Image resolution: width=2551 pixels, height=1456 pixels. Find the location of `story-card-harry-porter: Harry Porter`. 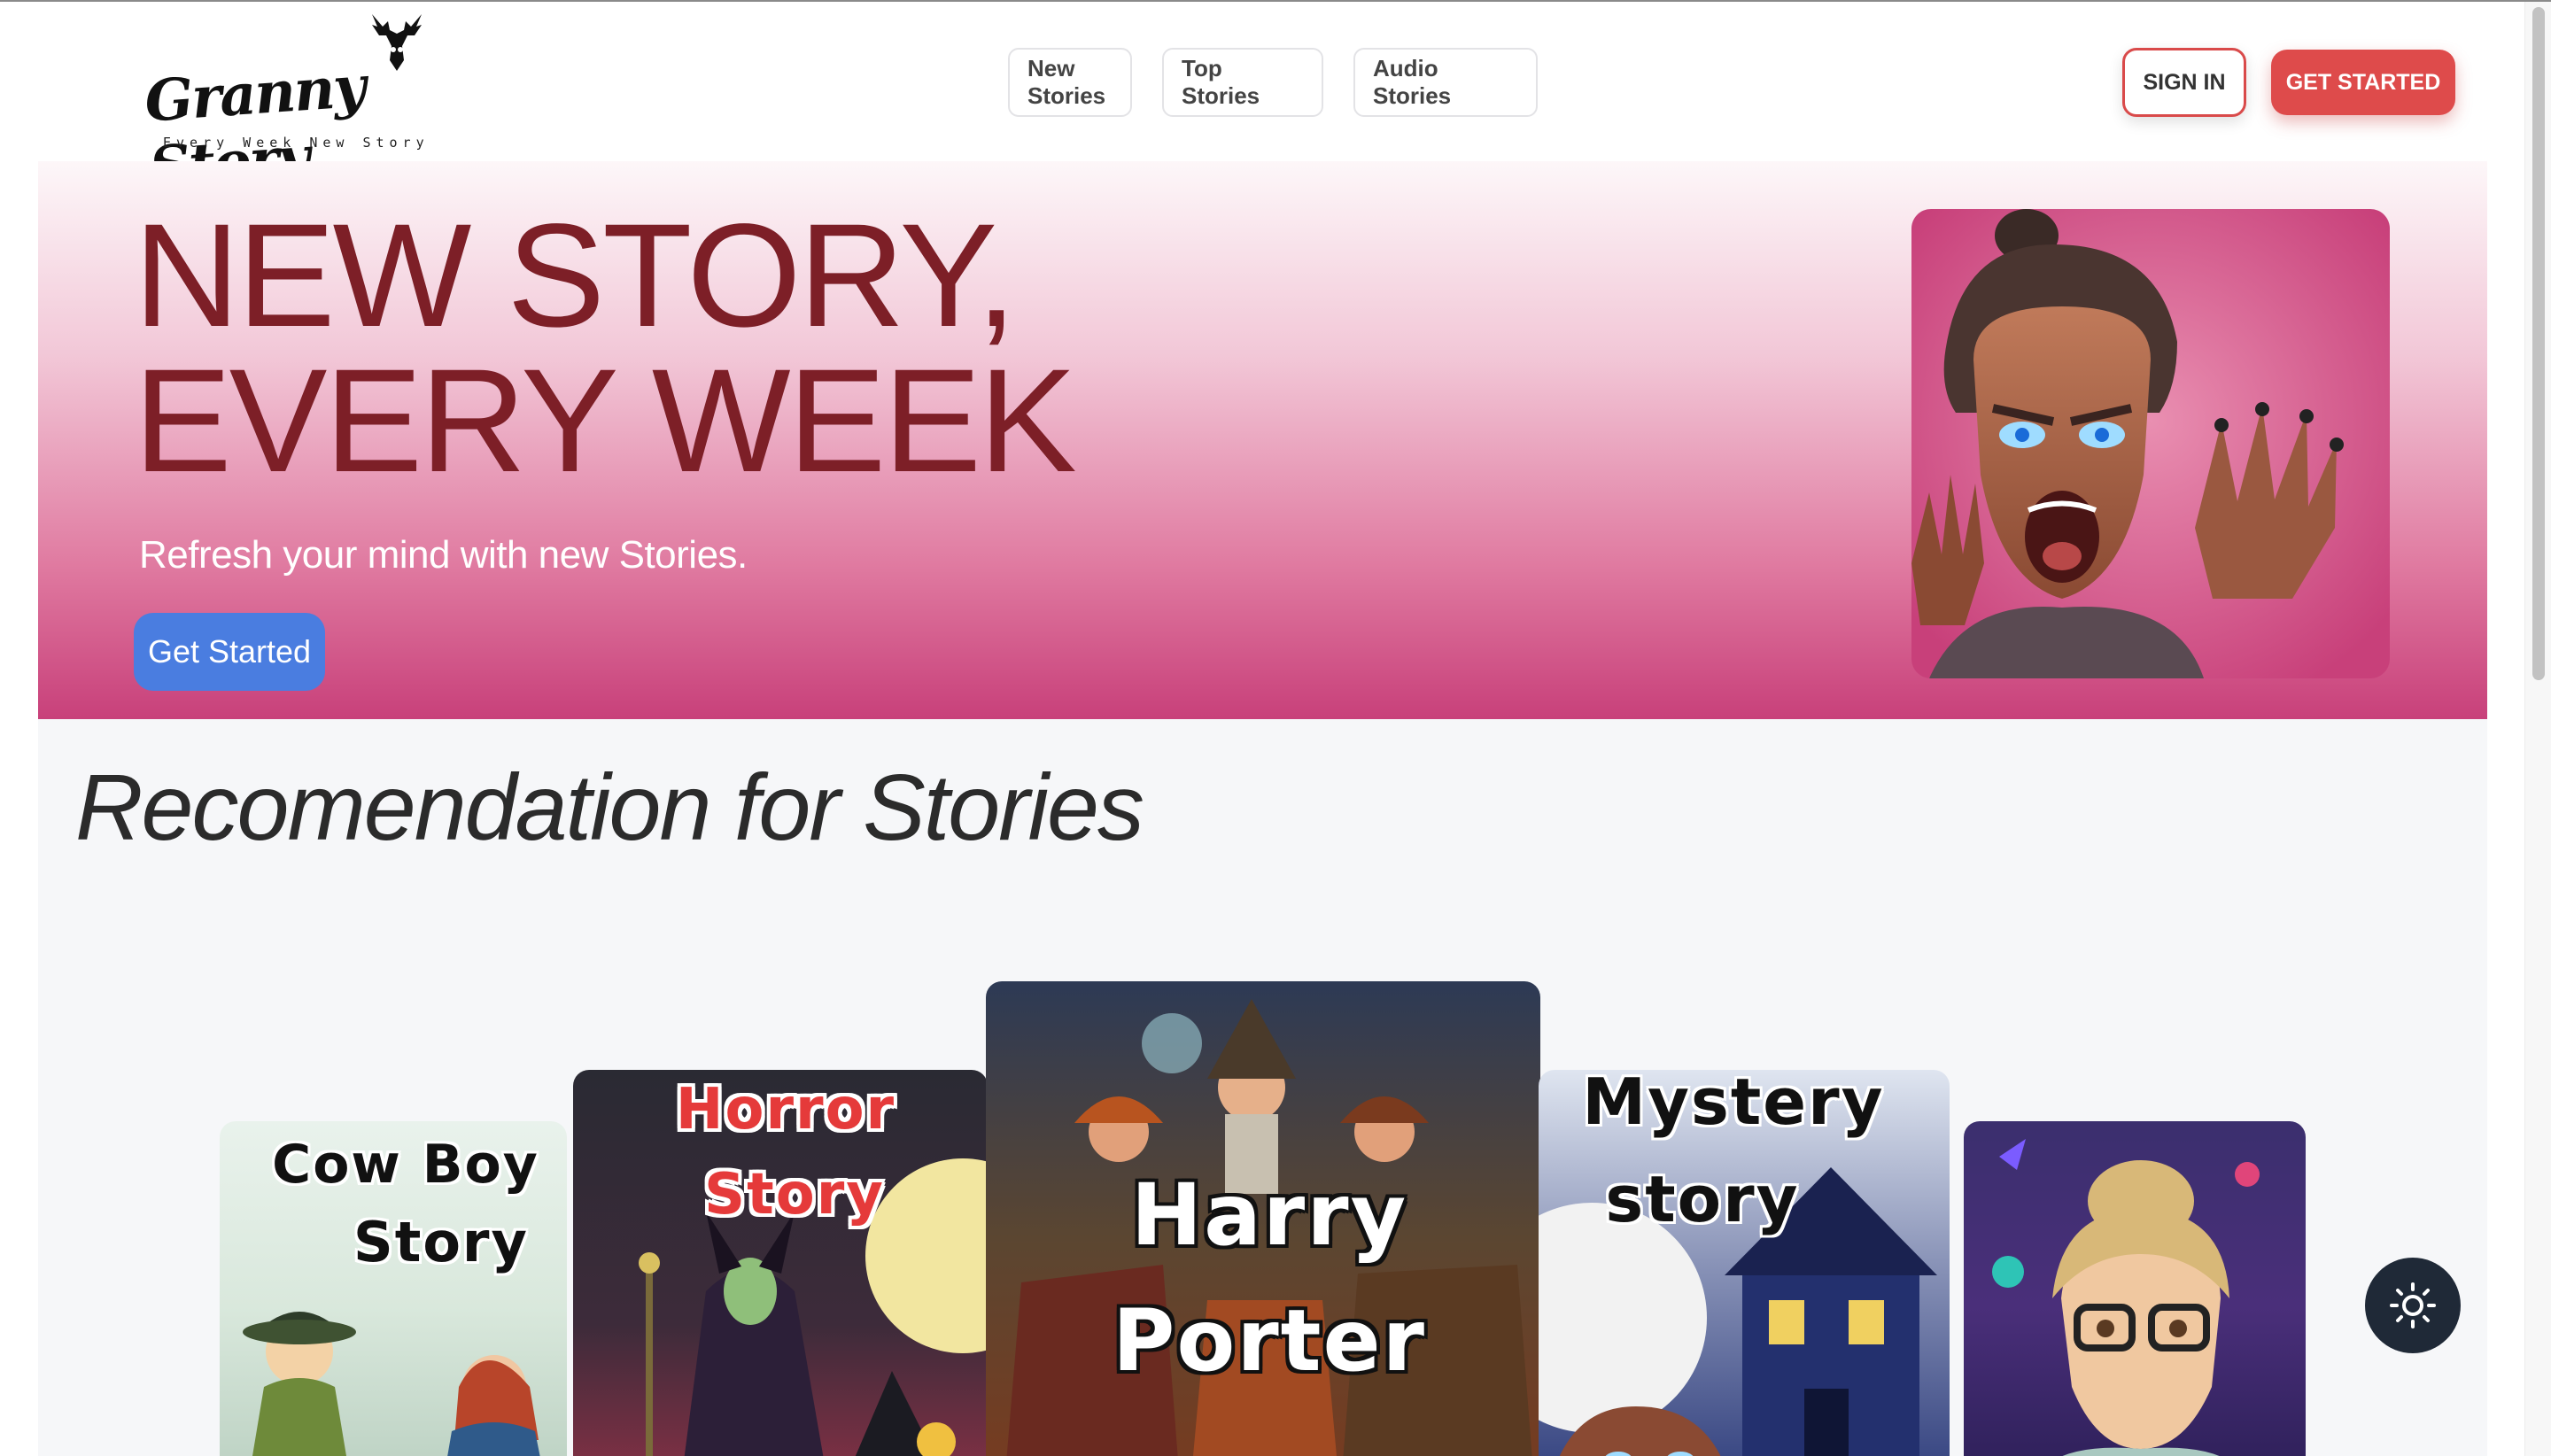

story-card-harry-porter: Harry Porter is located at coordinates (1263, 1218).